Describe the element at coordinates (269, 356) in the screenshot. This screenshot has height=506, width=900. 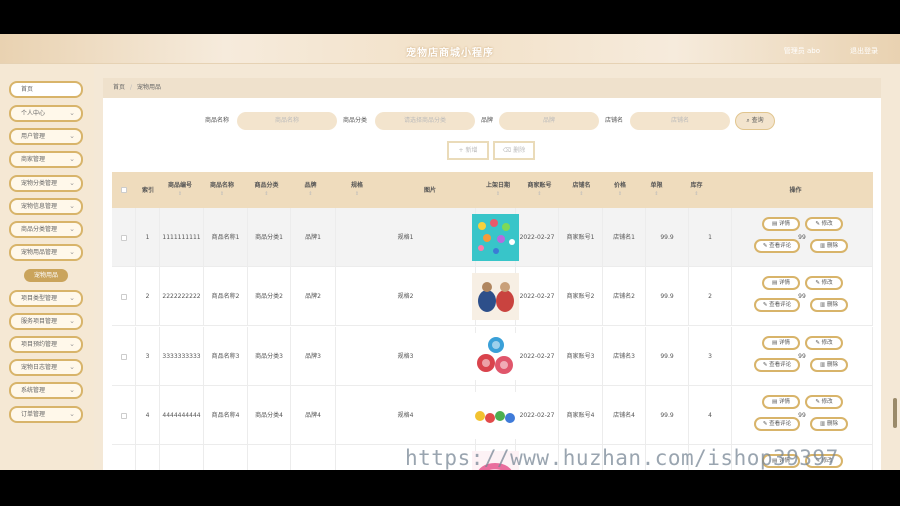
I see `cell-category-text: 商品分类3` at that location.